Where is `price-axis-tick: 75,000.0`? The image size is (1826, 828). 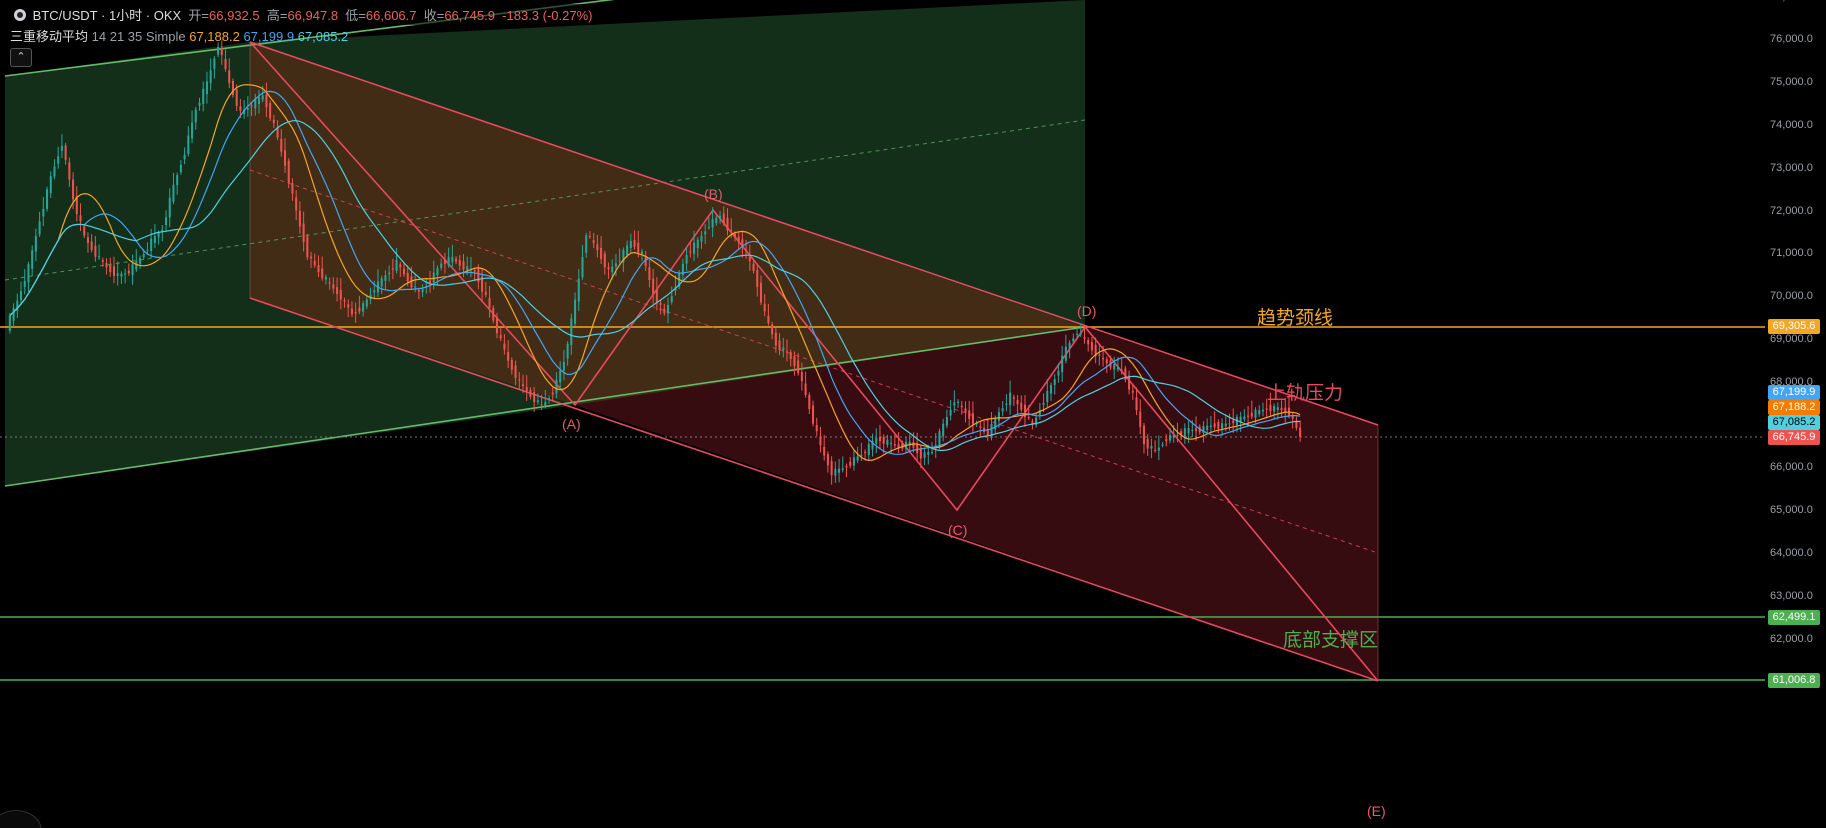 price-axis-tick: 75,000.0 is located at coordinates (1791, 82).